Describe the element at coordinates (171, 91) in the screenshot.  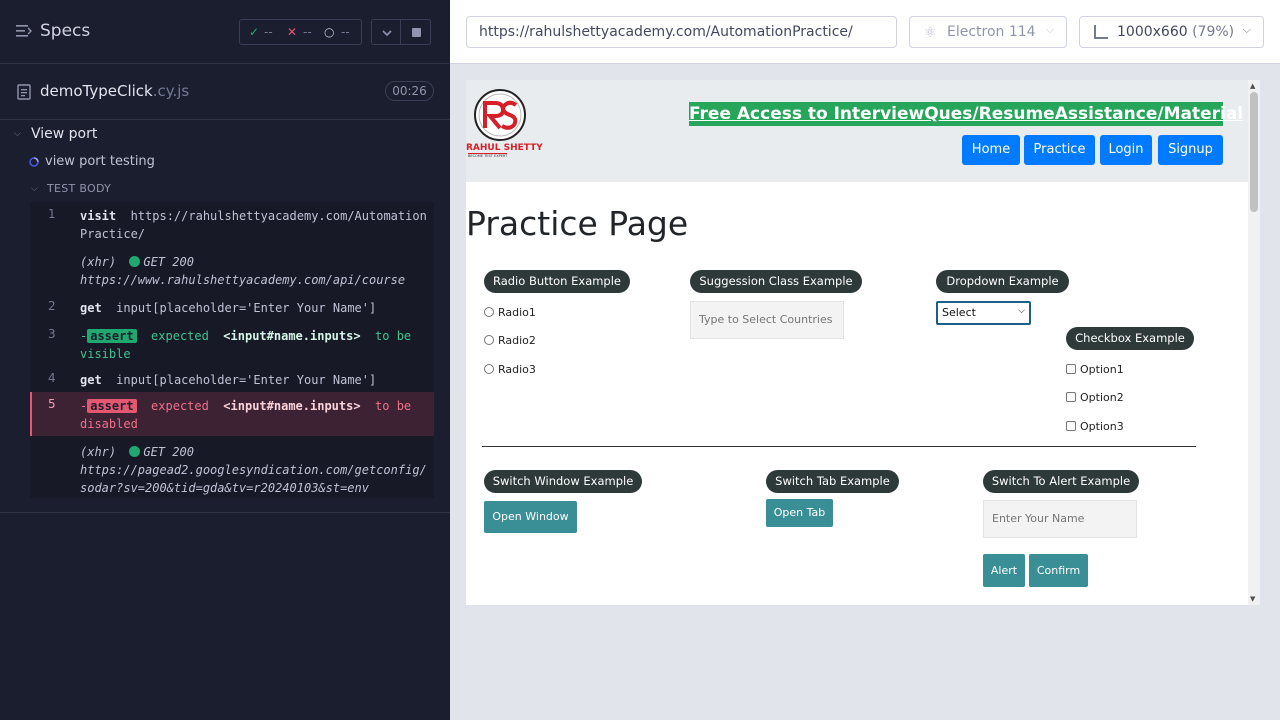
I see `spec-extension: .cy.js` at that location.